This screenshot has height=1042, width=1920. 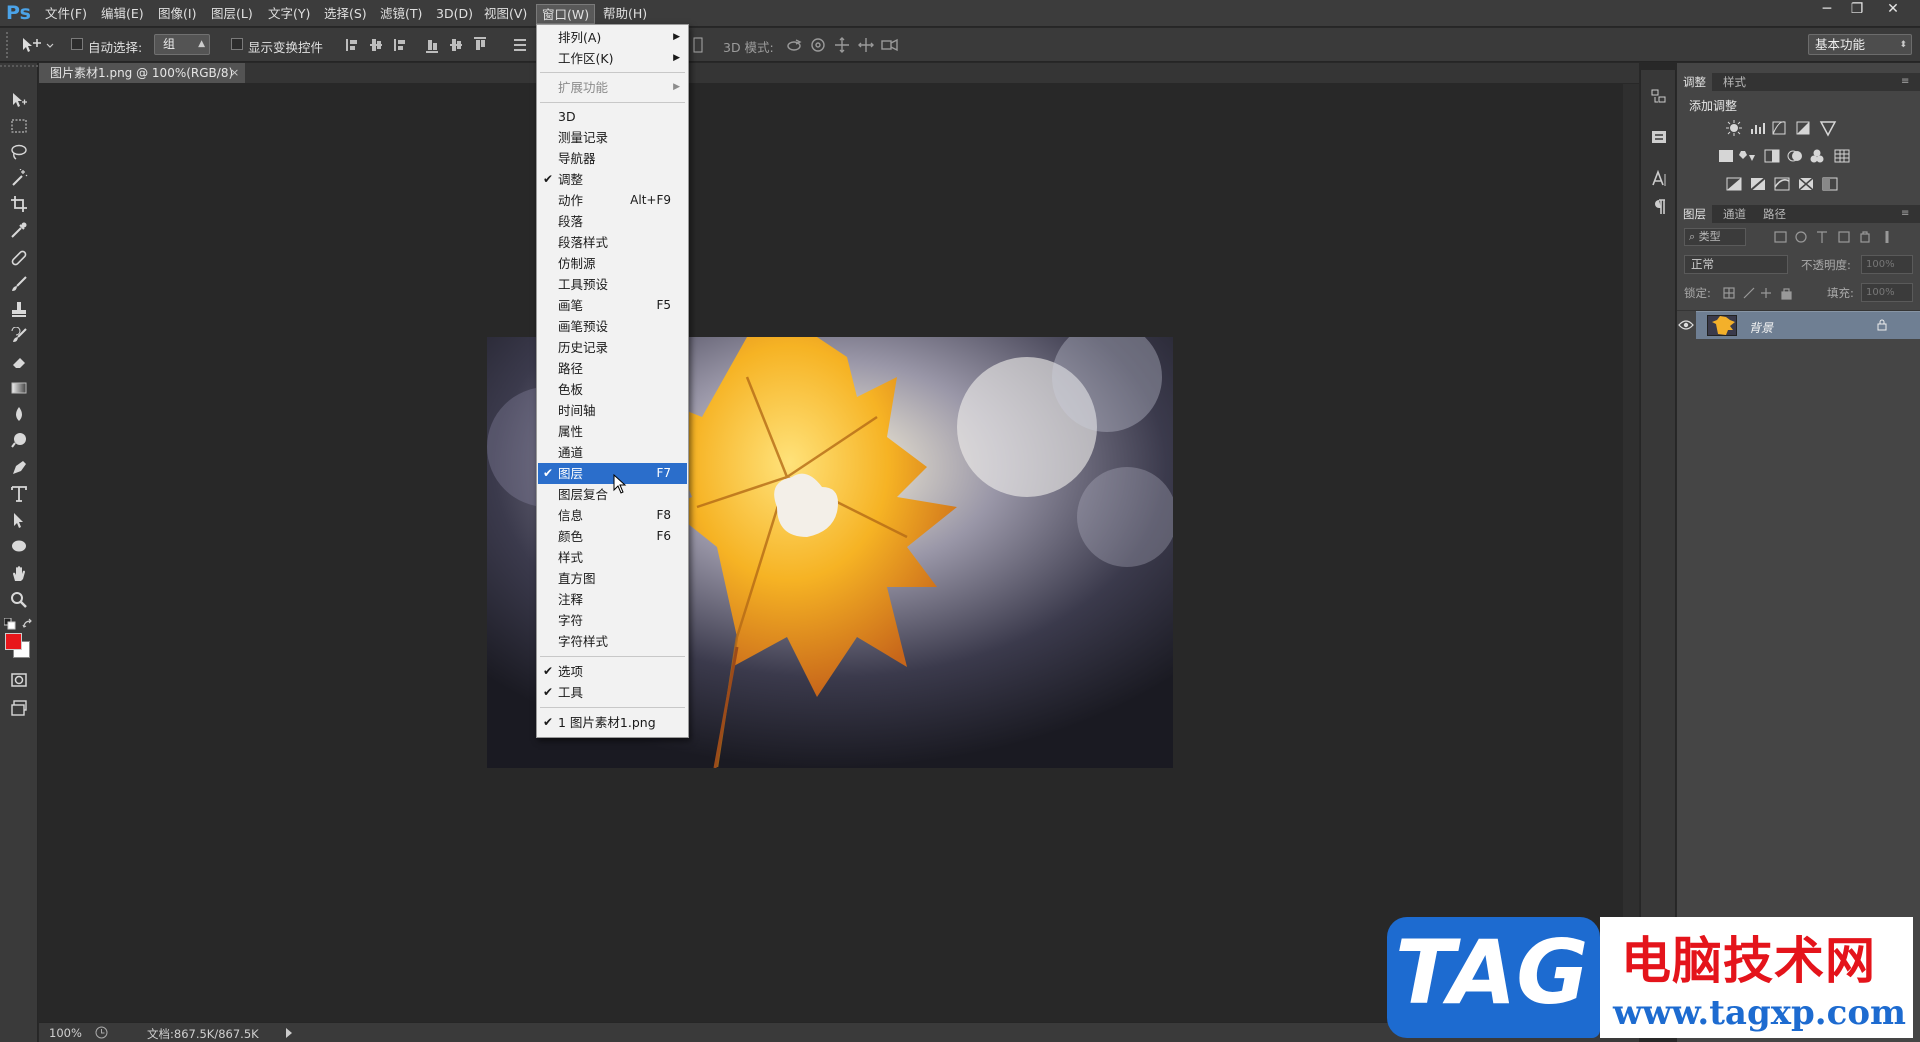 What do you see at coordinates (612, 557) in the screenshot?
I see `menu-item-styles: 样式` at bounding box center [612, 557].